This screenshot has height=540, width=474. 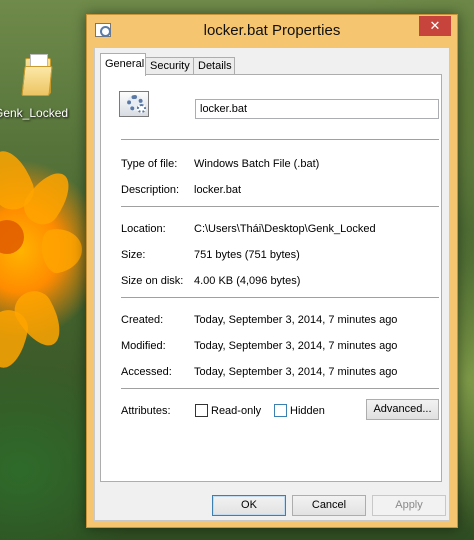 What do you see at coordinates (123, 64) in the screenshot?
I see `tab-general: General` at bounding box center [123, 64].